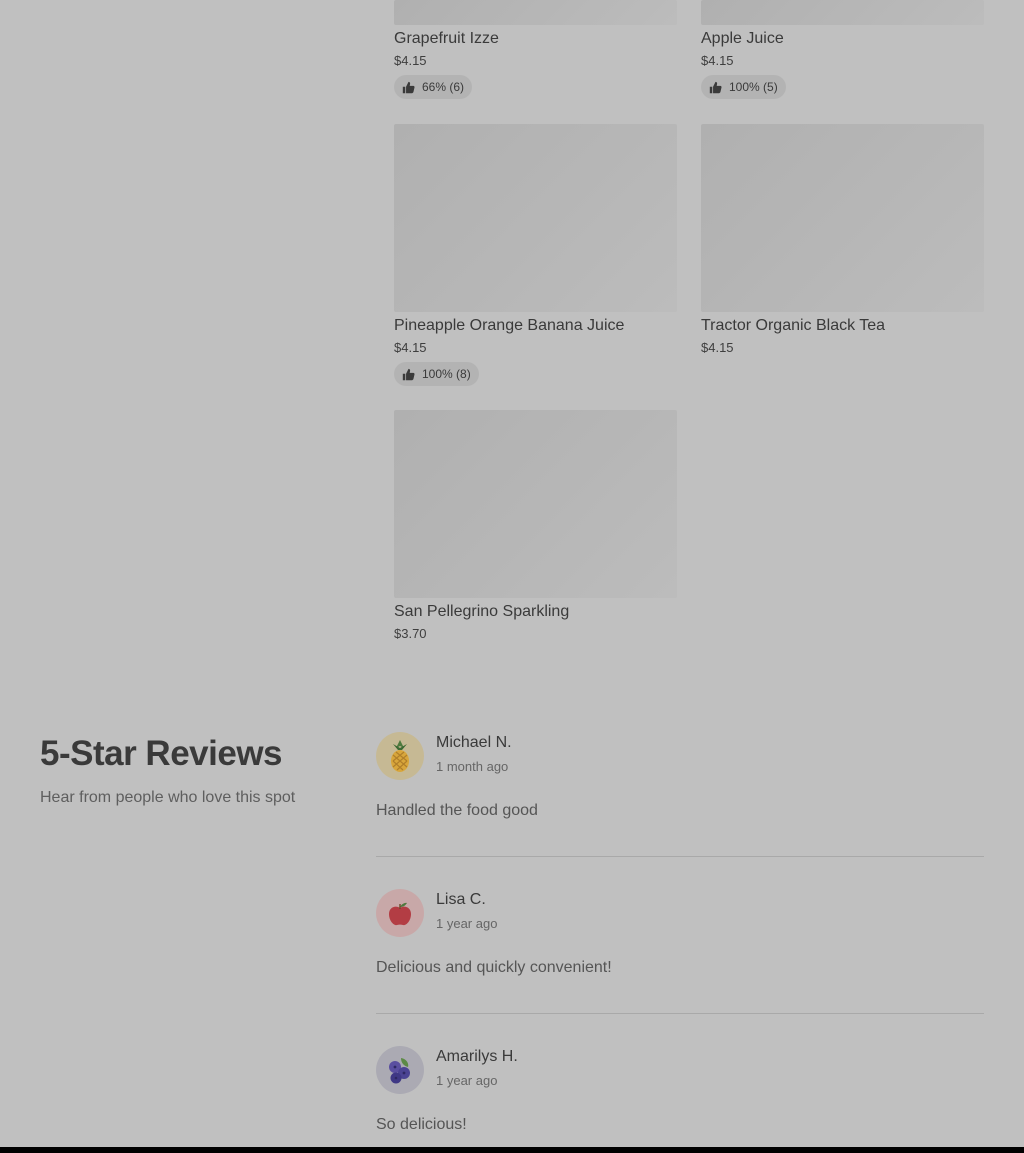  What do you see at coordinates (753, 87) in the screenshot?
I see `rating-text: 100% (5)` at bounding box center [753, 87].